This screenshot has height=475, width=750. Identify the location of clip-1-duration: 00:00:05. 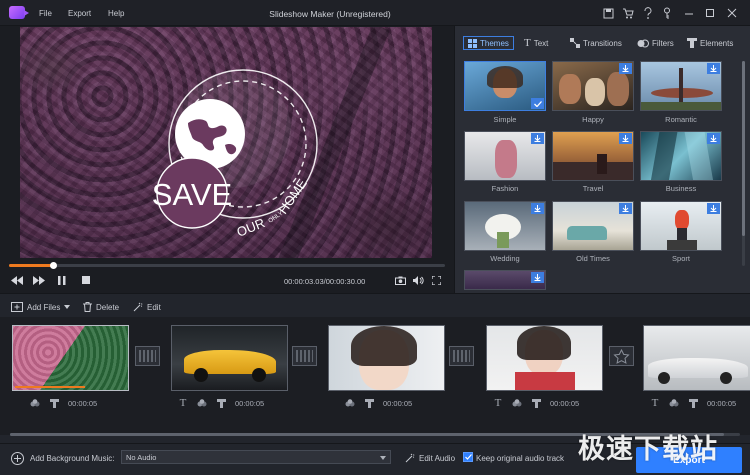
(83, 403).